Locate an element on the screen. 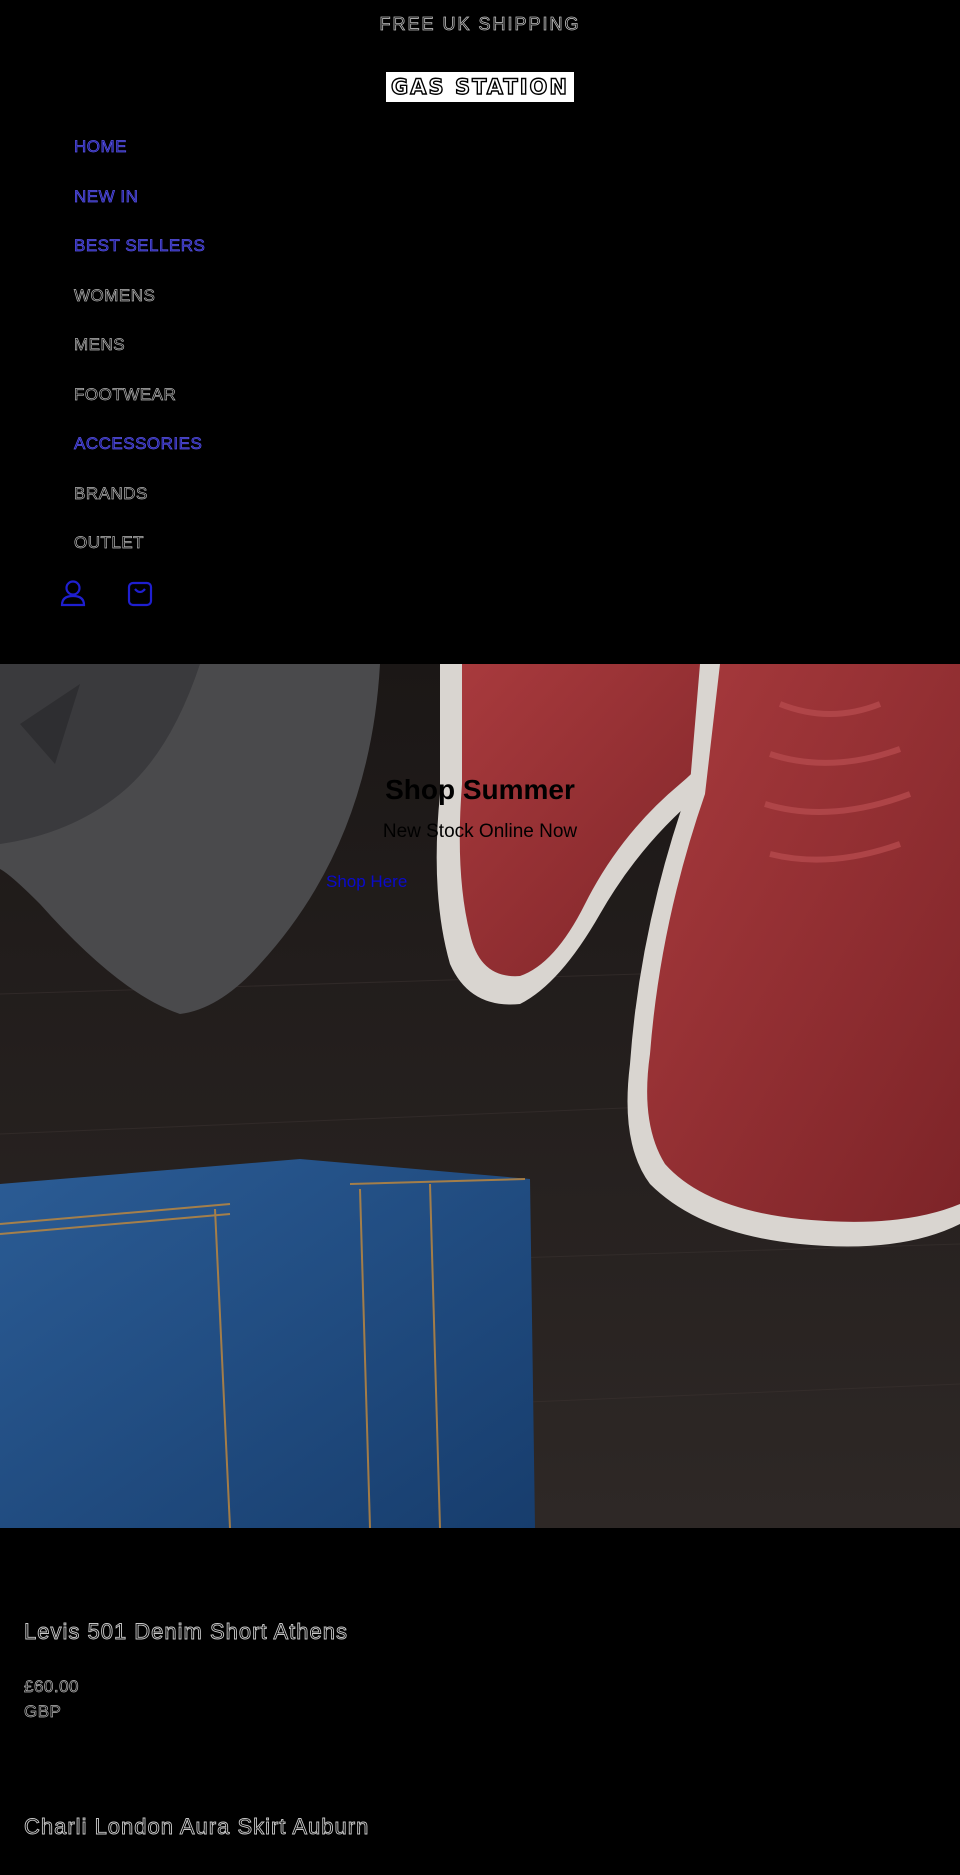  shop-here-link: Shop Here is located at coordinates (366, 882).